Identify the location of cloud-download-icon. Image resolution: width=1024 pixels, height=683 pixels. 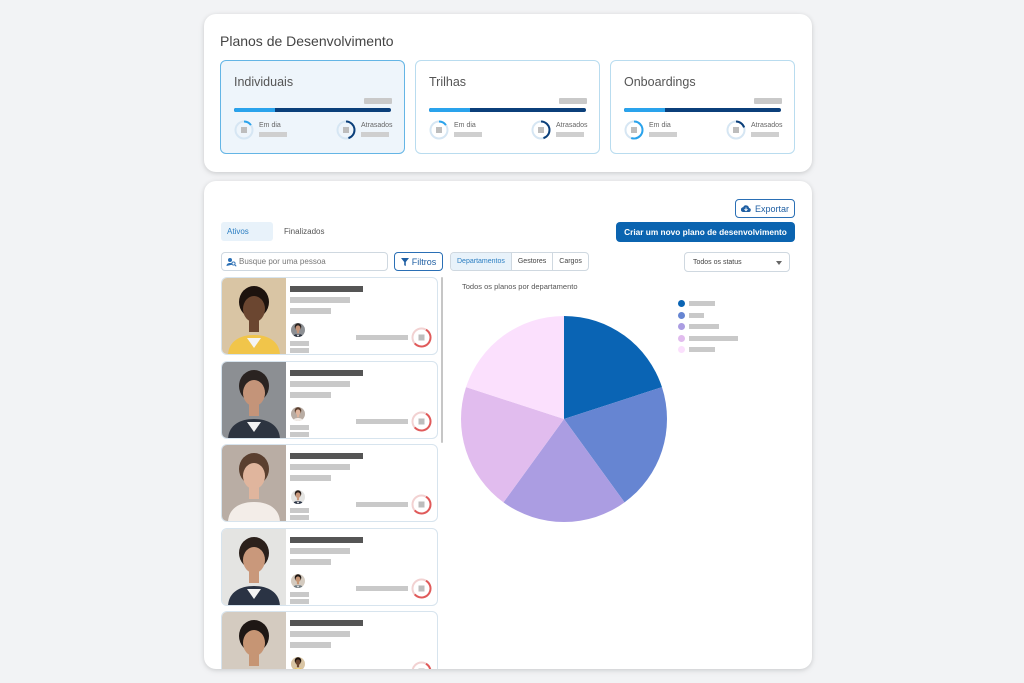
(745, 208).